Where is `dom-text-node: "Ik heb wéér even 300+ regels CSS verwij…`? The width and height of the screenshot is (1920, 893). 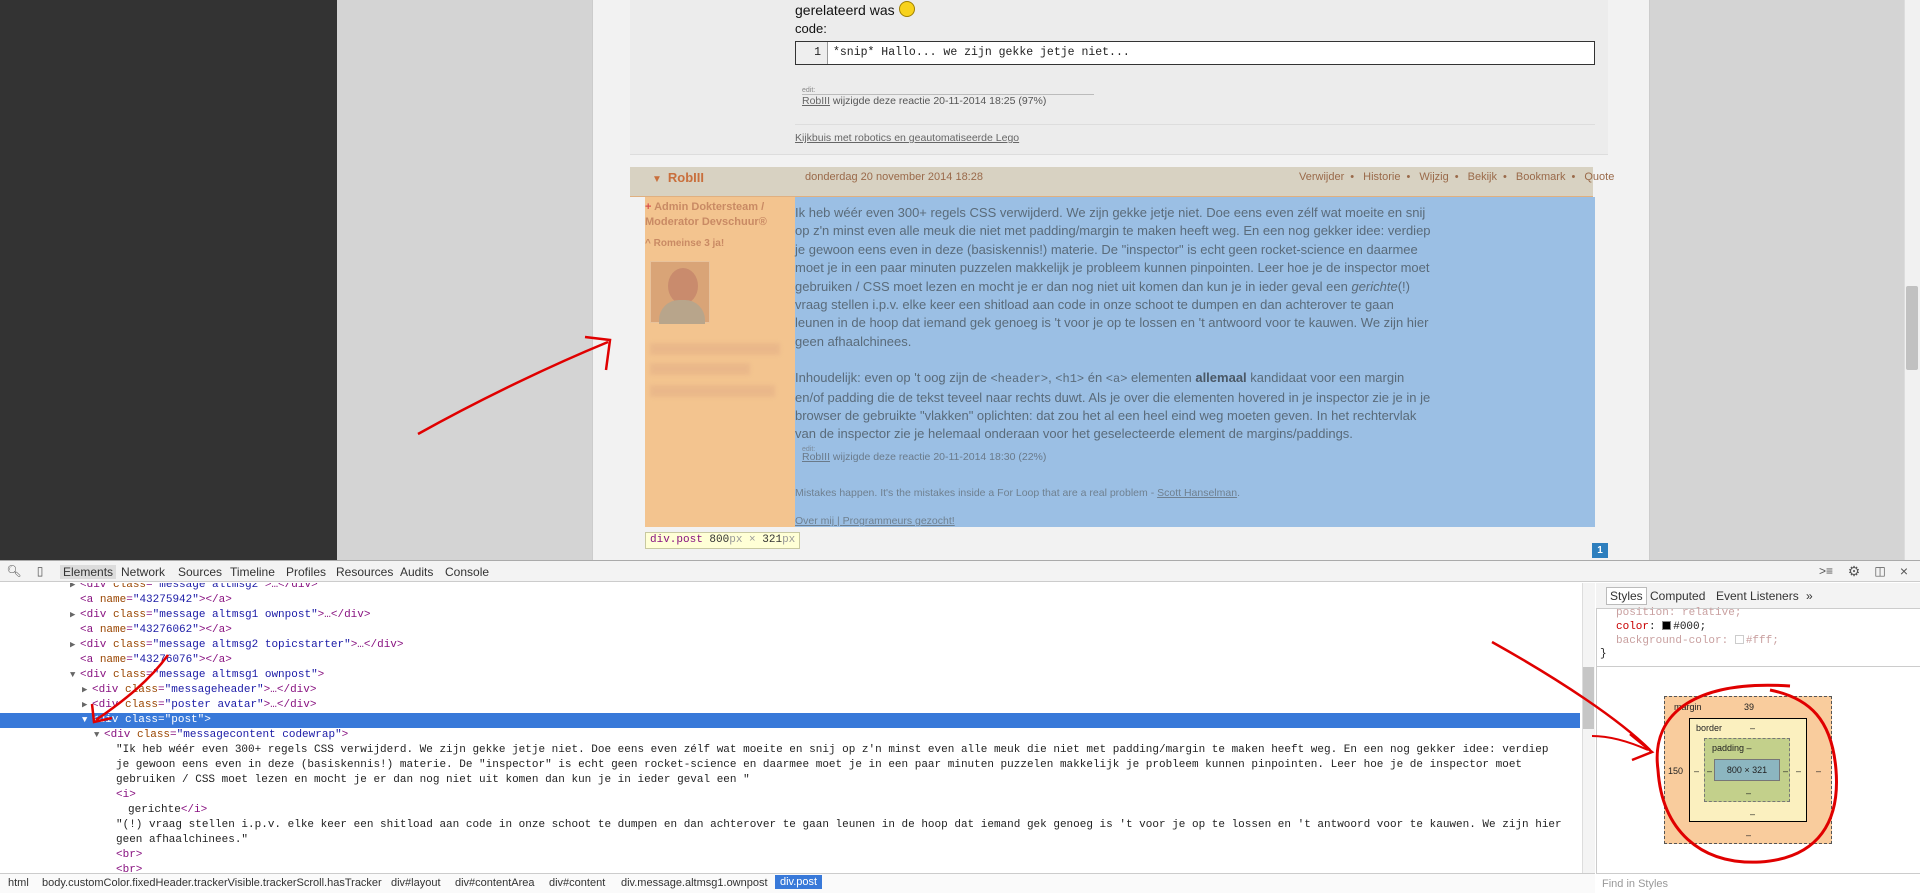
dom-text-node: "Ik heb wéér even 300+ regels CSS verwij… is located at coordinates (841, 765).